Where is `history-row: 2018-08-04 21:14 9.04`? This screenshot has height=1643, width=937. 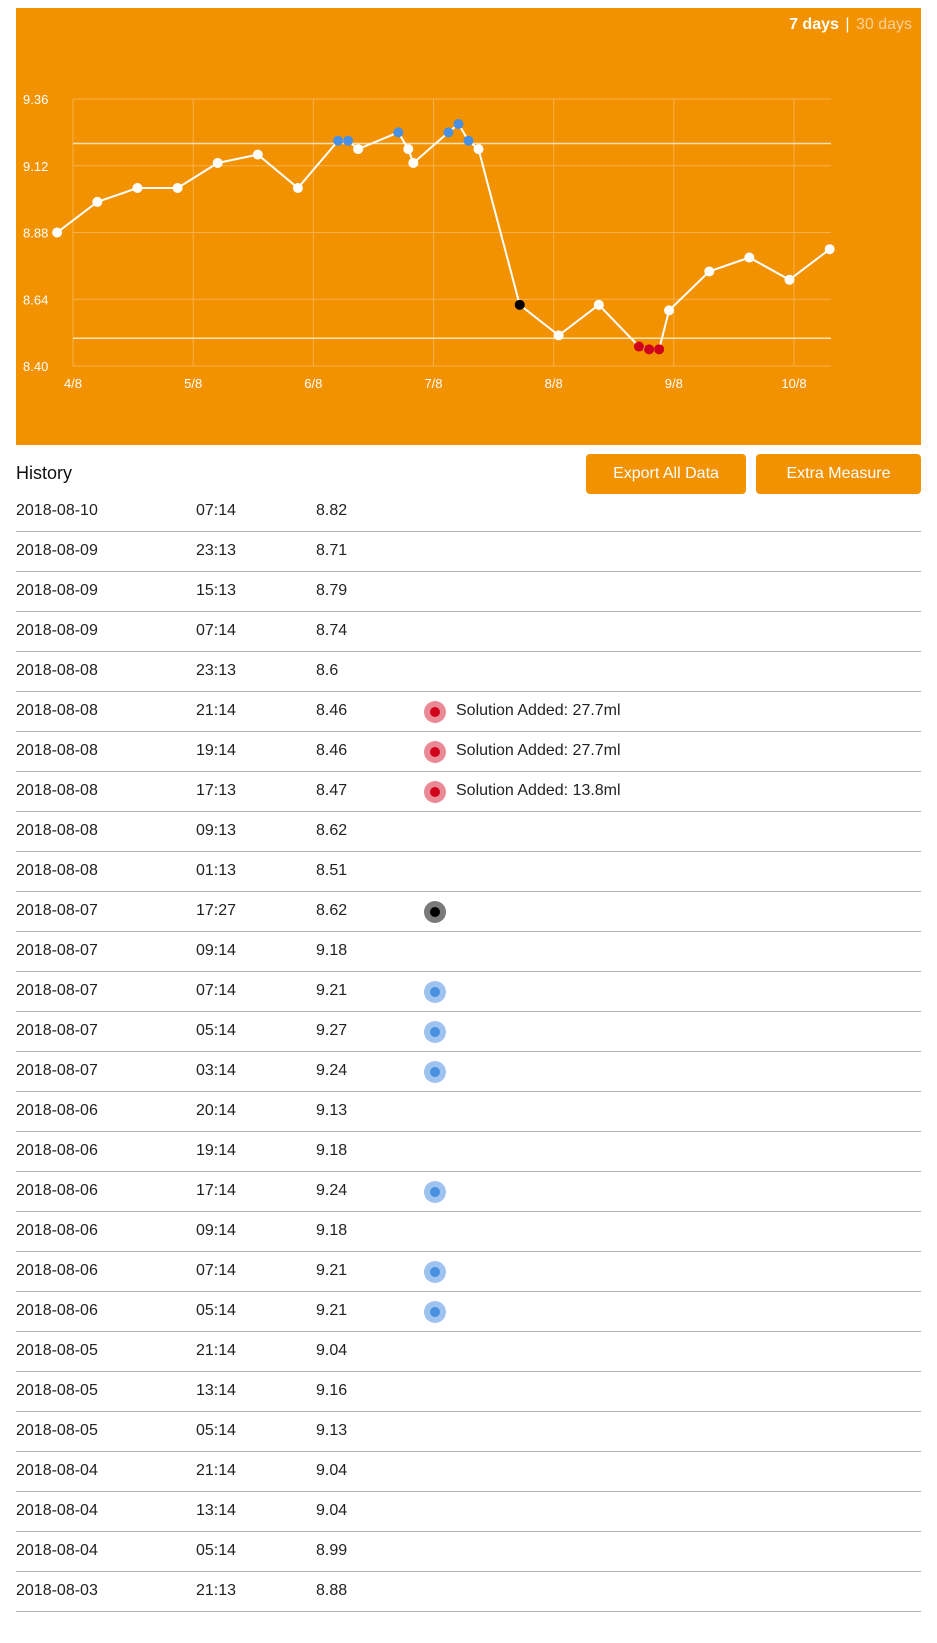 history-row: 2018-08-04 21:14 9.04 is located at coordinates (468, 1472).